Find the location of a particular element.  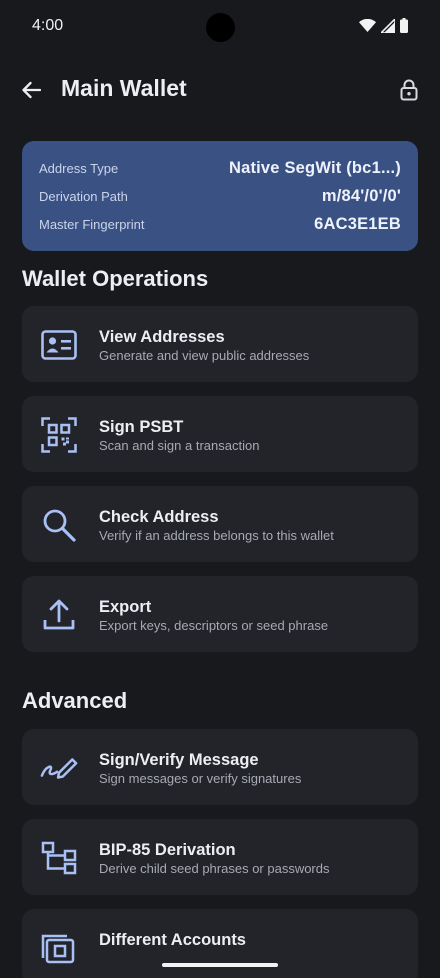

section-title-operations: Wallet Operations is located at coordinates (115, 278).